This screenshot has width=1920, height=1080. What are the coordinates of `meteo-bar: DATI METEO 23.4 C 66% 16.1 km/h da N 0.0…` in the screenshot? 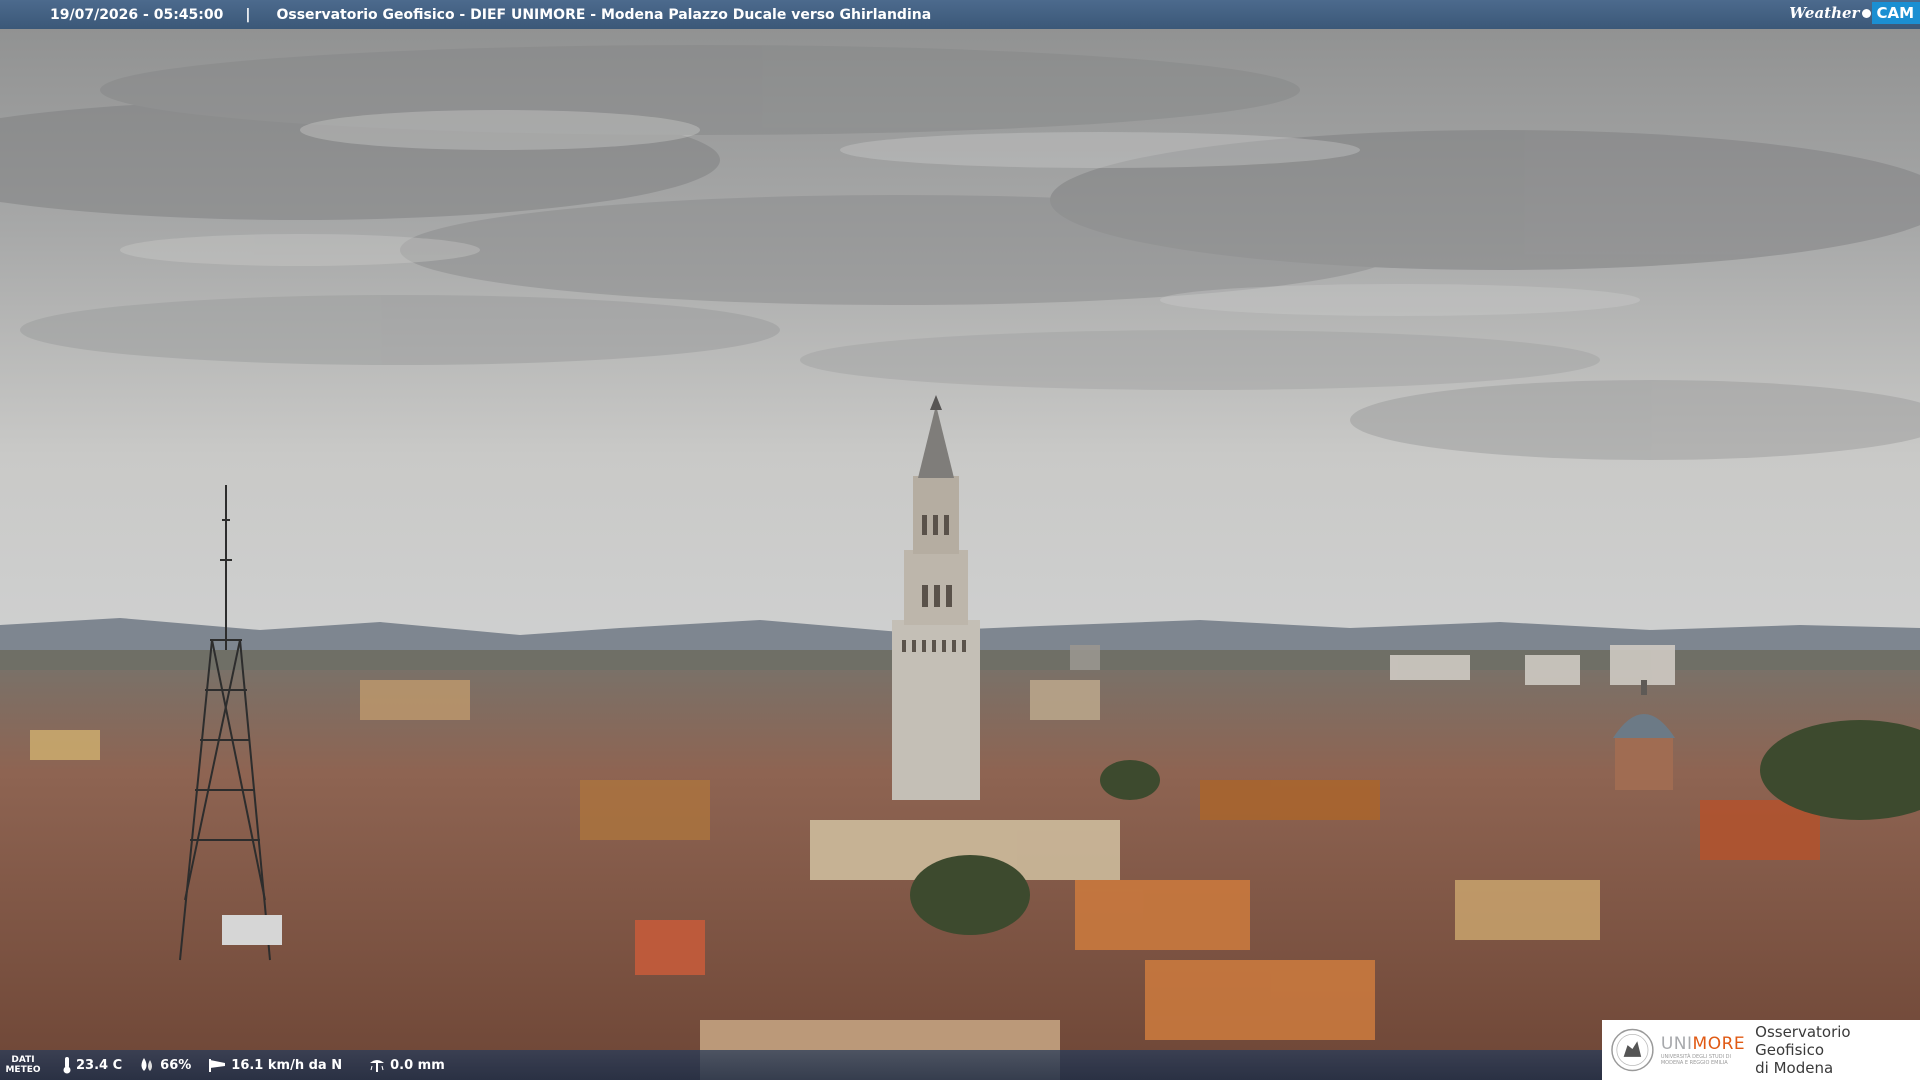 It's located at (802, 1065).